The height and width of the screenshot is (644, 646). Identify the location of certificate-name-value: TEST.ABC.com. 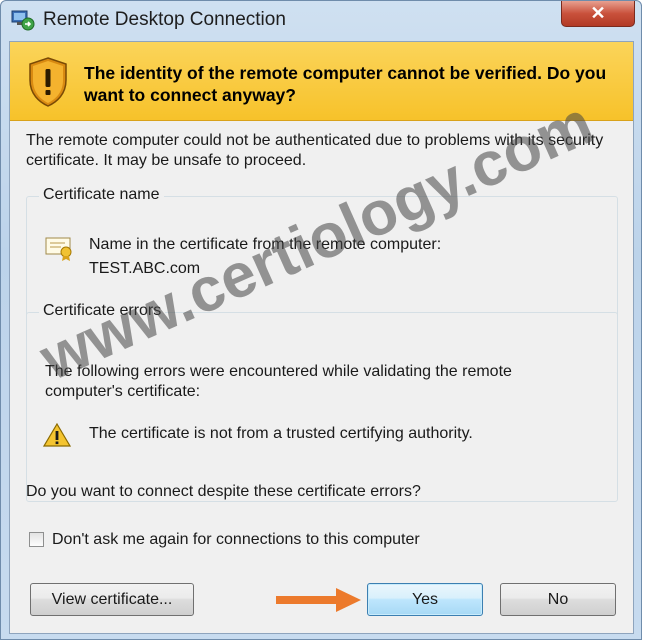
(145, 268).